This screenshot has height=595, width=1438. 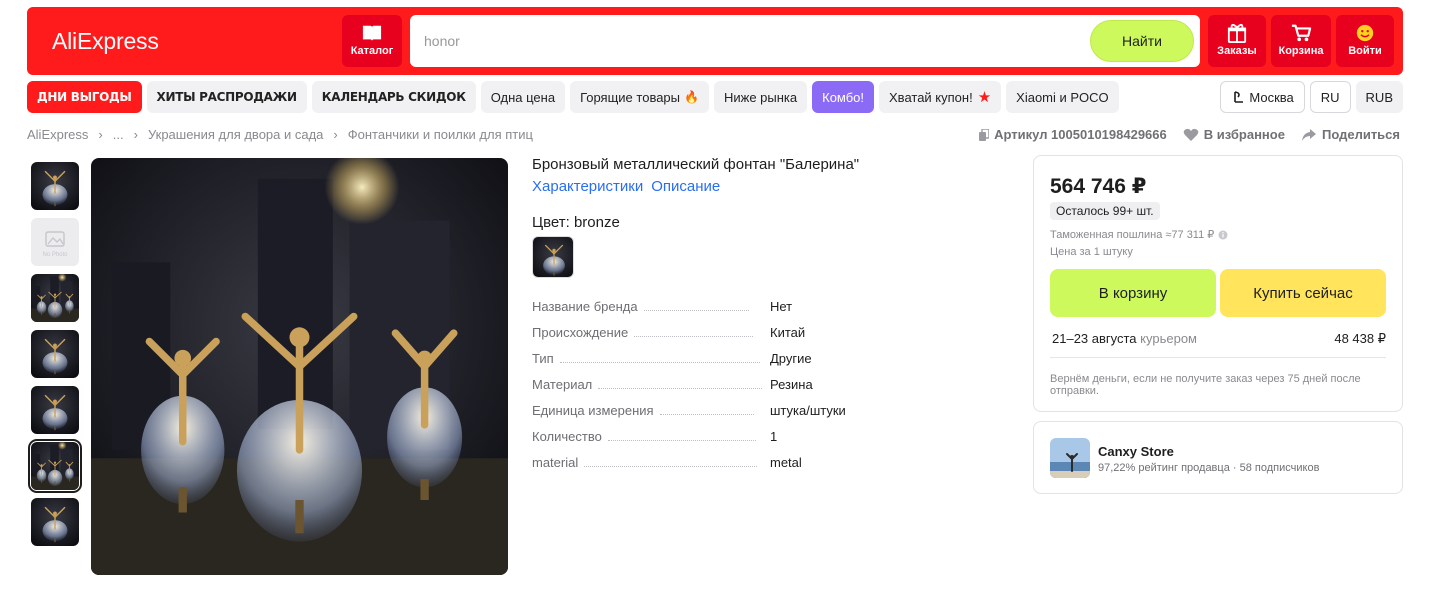 What do you see at coordinates (1244, 134) in the screenshot?
I see `favorite-label: В избранное` at bounding box center [1244, 134].